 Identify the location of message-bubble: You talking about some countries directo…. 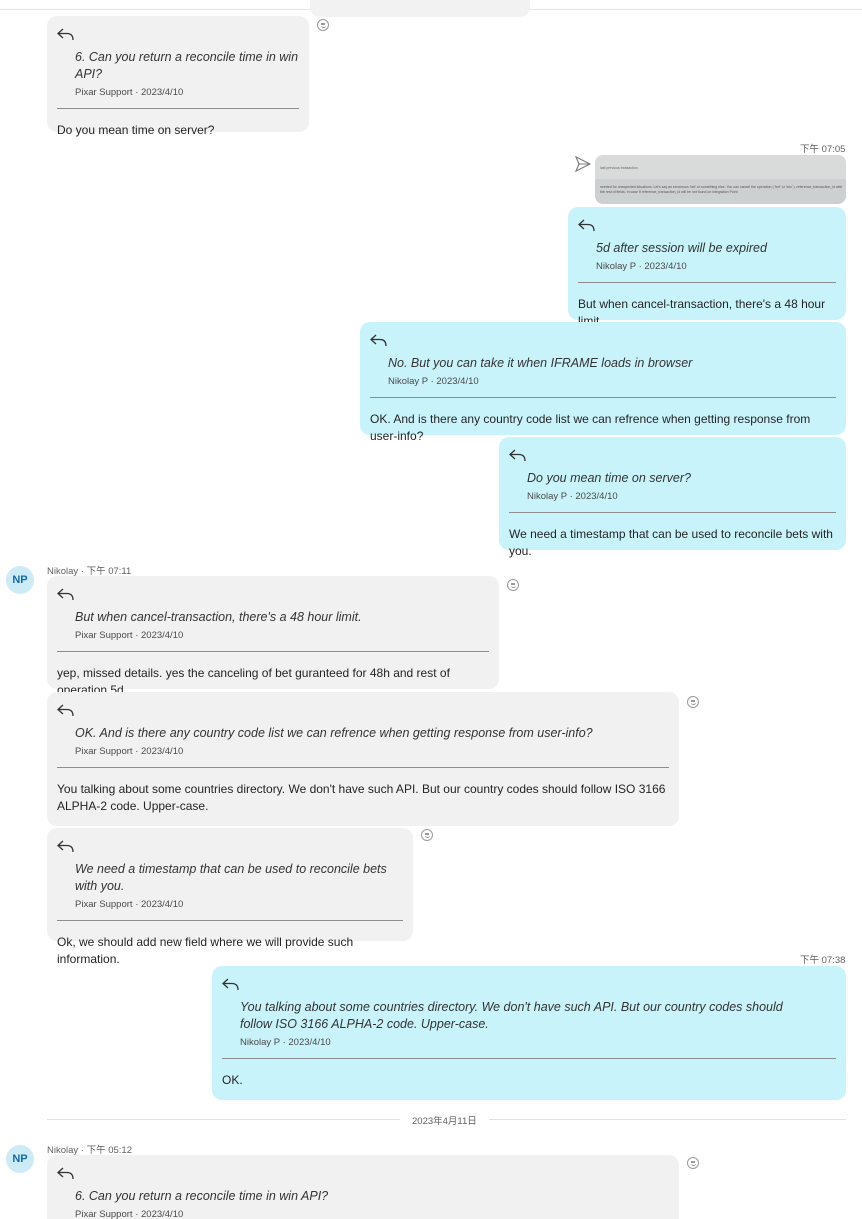
(529, 1033).